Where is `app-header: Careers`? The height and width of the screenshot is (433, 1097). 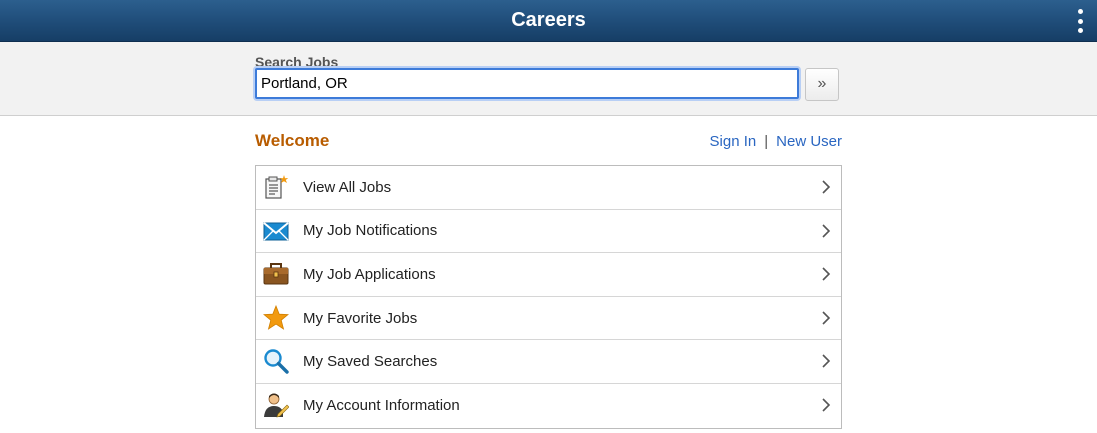 app-header: Careers is located at coordinates (548, 21).